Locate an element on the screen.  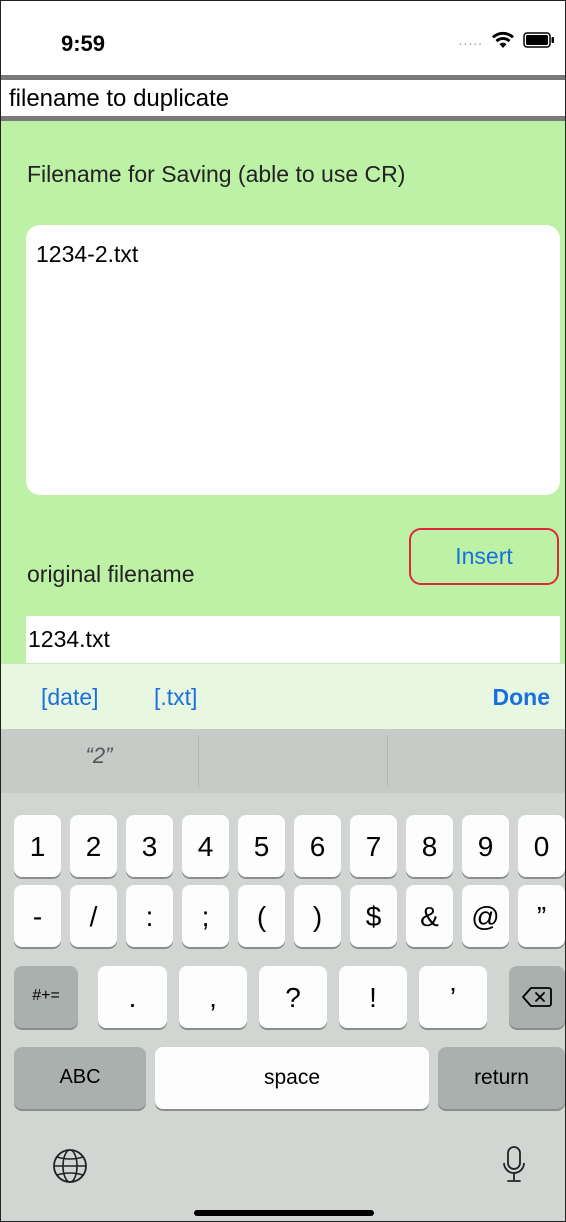
key-label: 1 is located at coordinates (37, 846).